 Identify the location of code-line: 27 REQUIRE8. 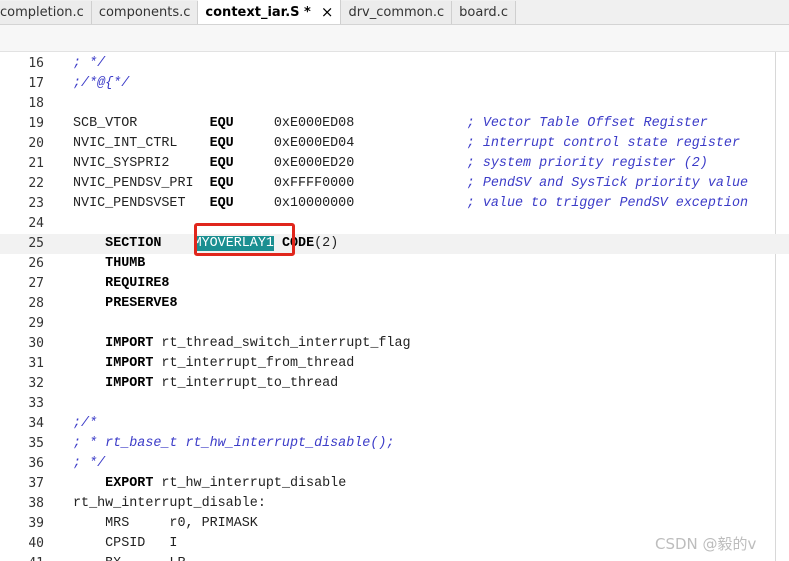
(394, 284).